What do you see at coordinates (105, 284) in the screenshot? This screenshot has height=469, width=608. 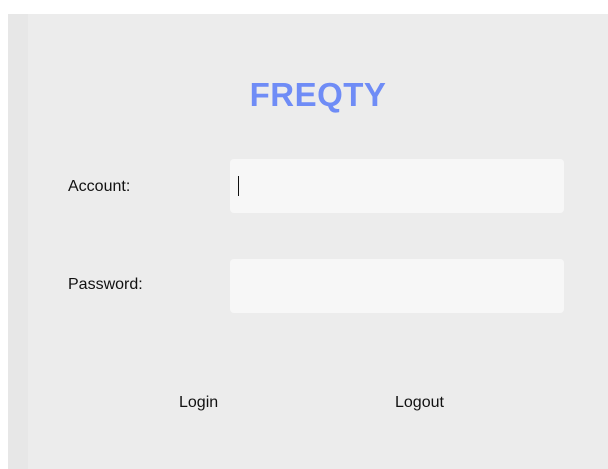 I see `password-label: Password:` at bounding box center [105, 284].